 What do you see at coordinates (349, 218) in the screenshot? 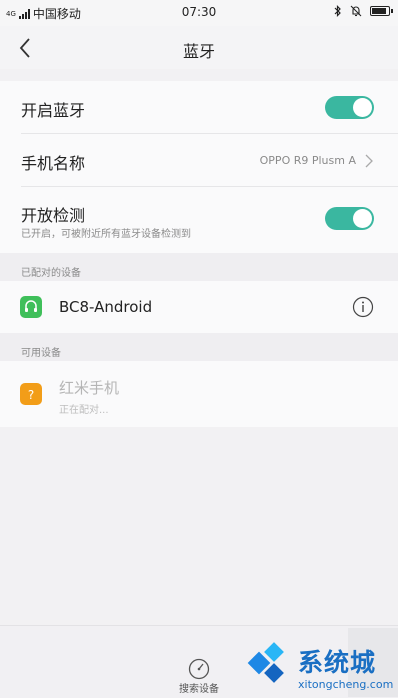
I see `visibility-toggle` at bounding box center [349, 218].